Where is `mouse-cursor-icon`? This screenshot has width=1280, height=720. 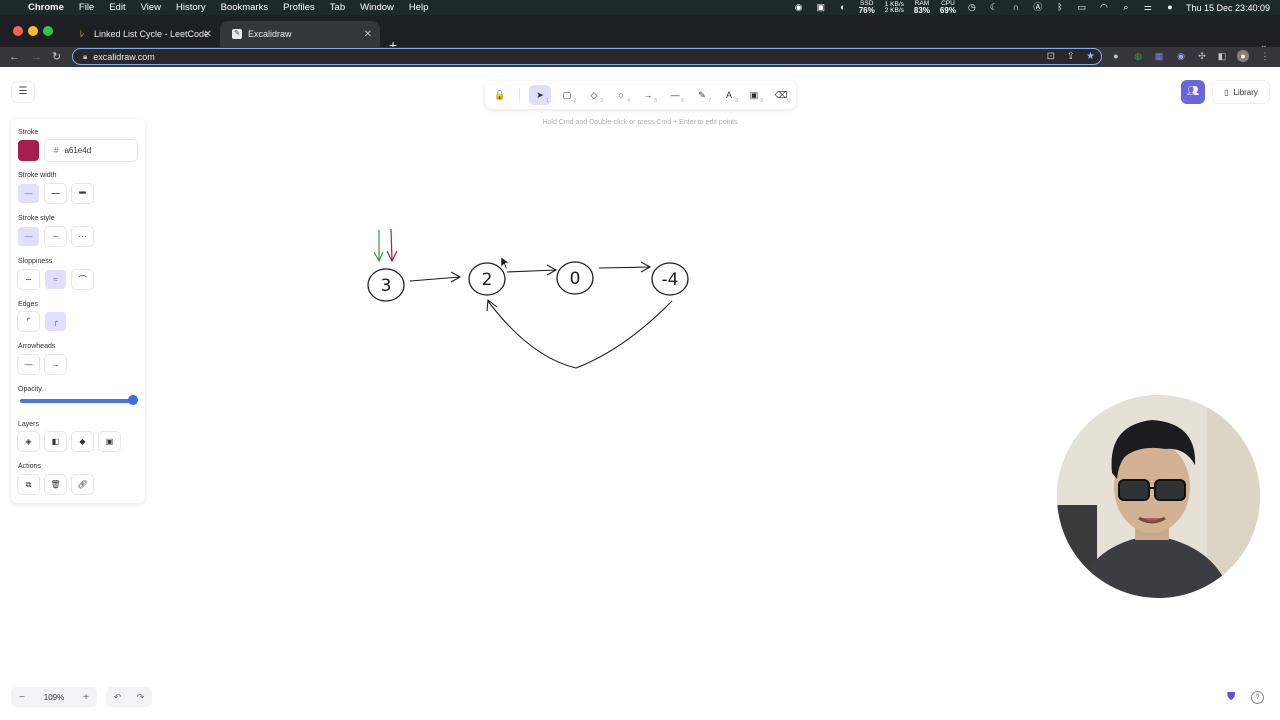
mouse-cursor-icon is located at coordinates (505, 263).